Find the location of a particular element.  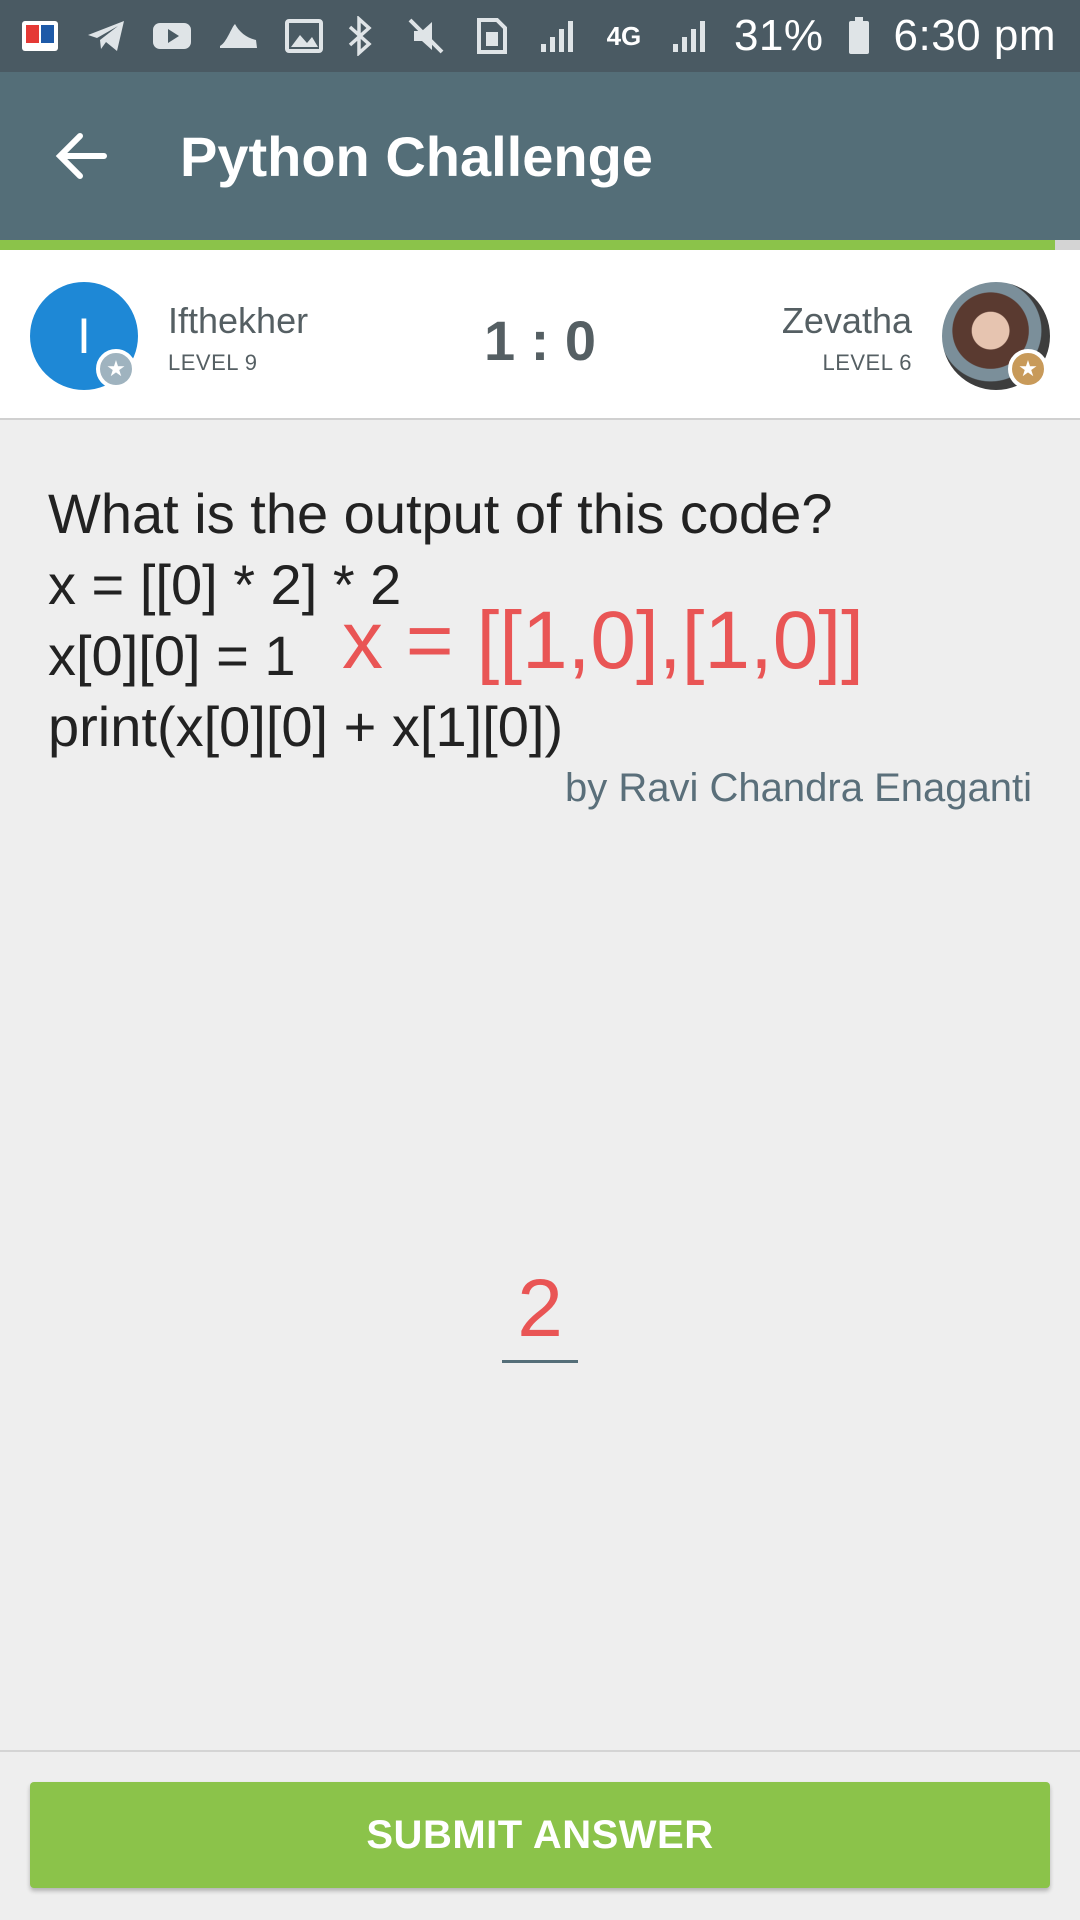

app-bar: Python Challenge is located at coordinates (540, 156).